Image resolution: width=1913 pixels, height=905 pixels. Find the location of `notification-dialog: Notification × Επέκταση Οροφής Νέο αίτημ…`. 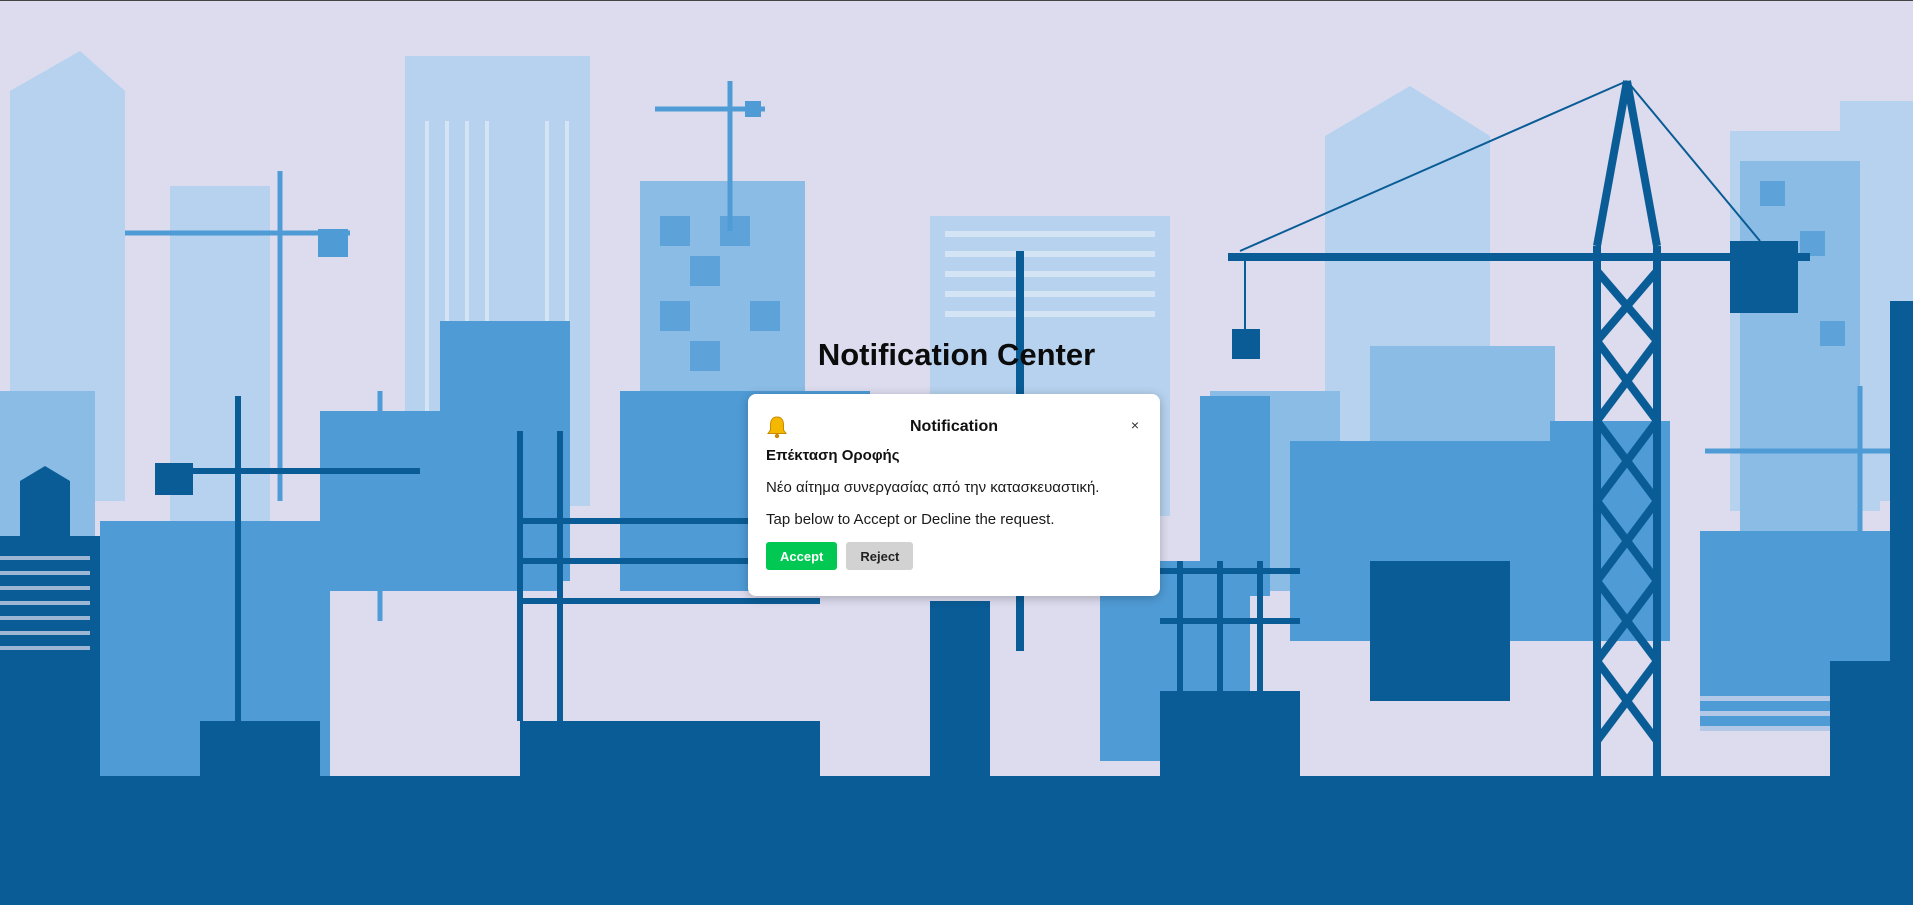

notification-dialog: Notification × Επέκταση Οροφής Νέο αίτημ… is located at coordinates (954, 495).